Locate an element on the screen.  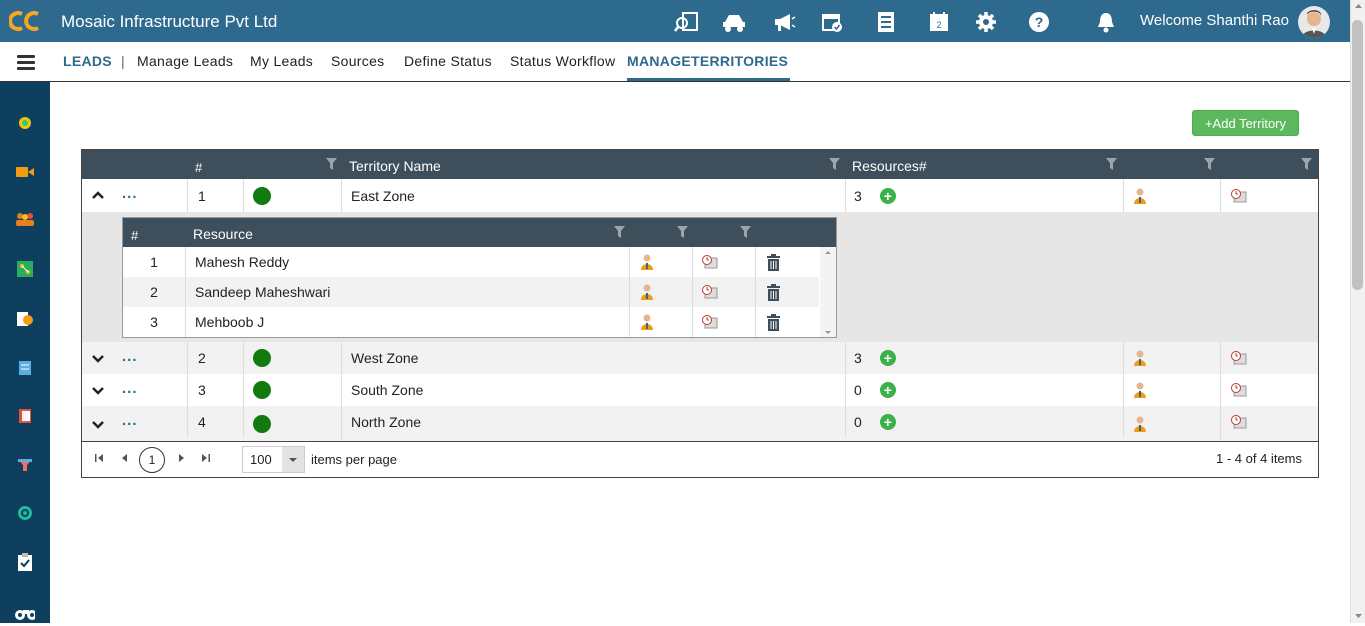
add-territory-button: +Add Territory is located at coordinates (1245, 123).